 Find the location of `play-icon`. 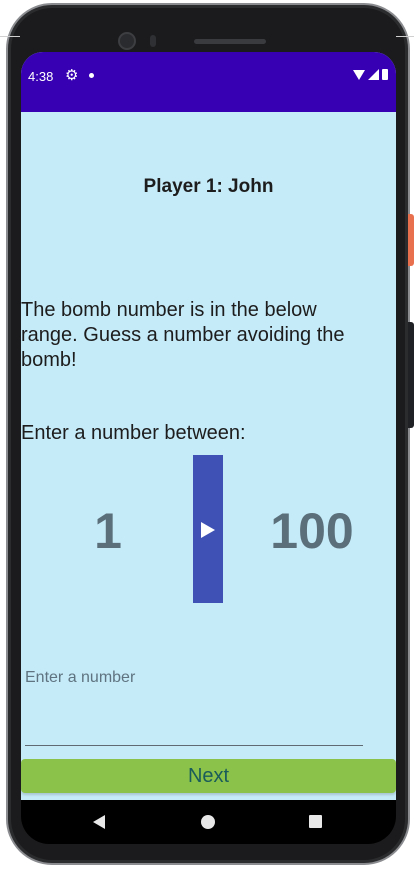

play-icon is located at coordinates (208, 530).